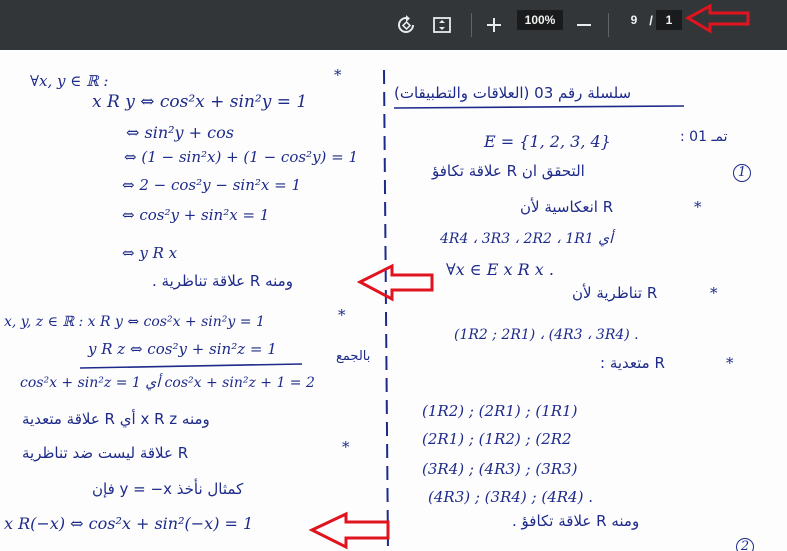 The height and width of the screenshot is (551, 787). What do you see at coordinates (500, 469) in the screenshot?
I see `right-line-13: (3R4) ; (4R3) ; (3R3)` at bounding box center [500, 469].